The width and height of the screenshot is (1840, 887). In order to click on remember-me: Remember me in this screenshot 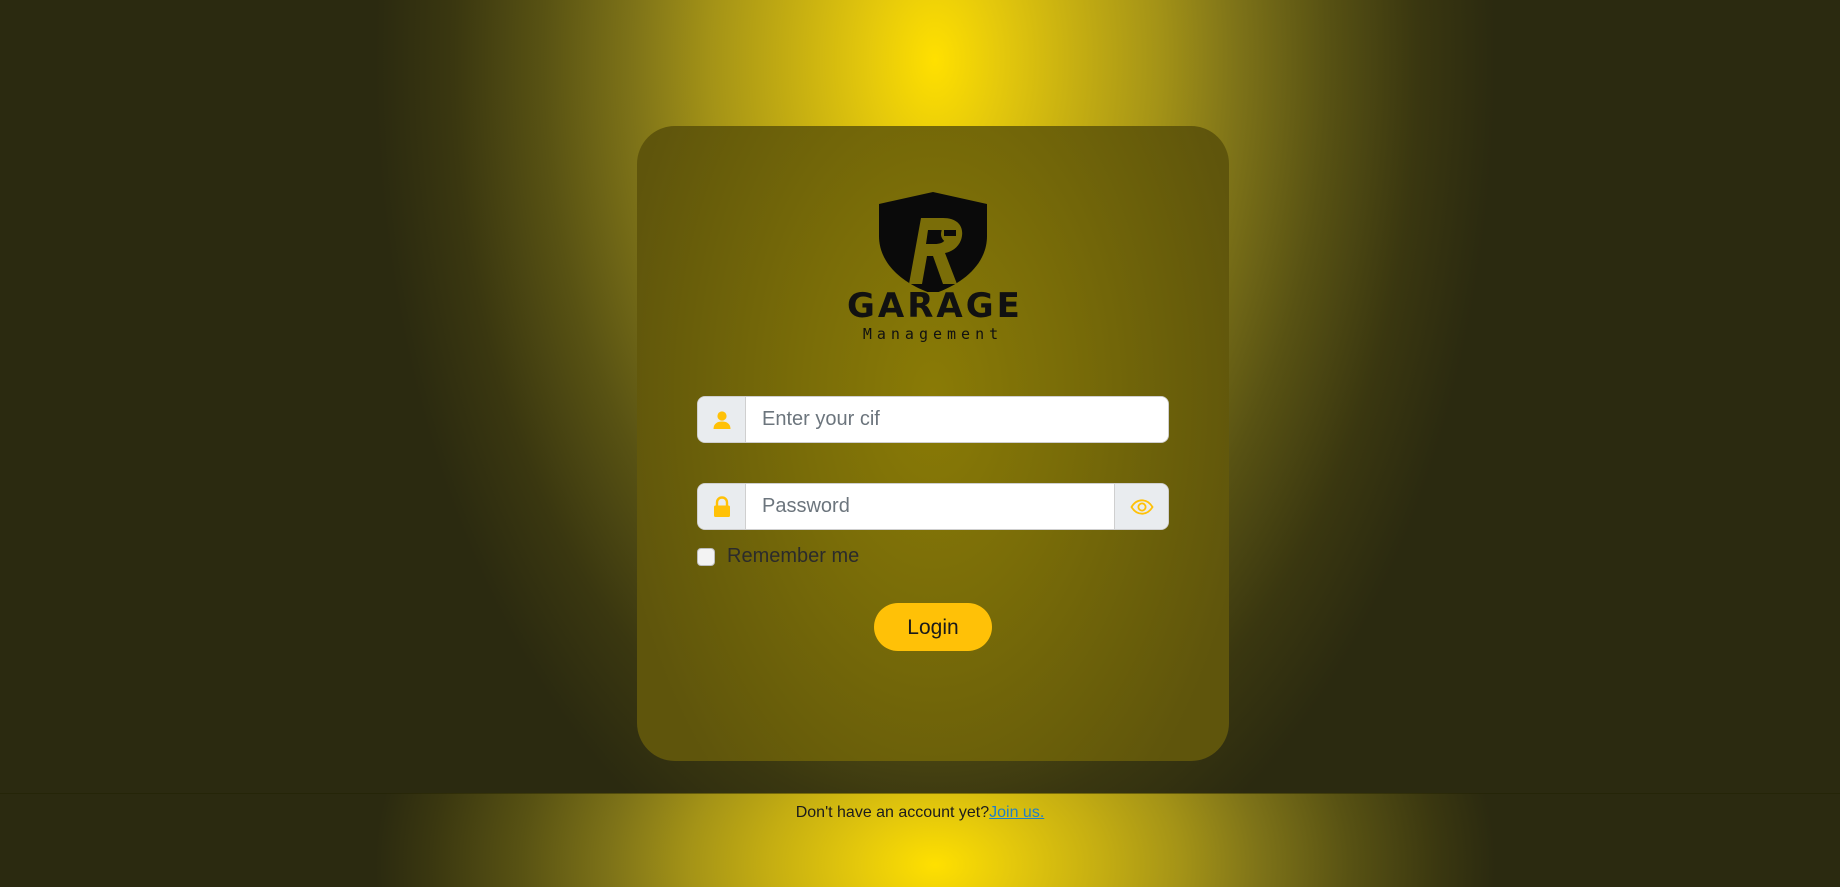, I will do `click(778, 556)`.